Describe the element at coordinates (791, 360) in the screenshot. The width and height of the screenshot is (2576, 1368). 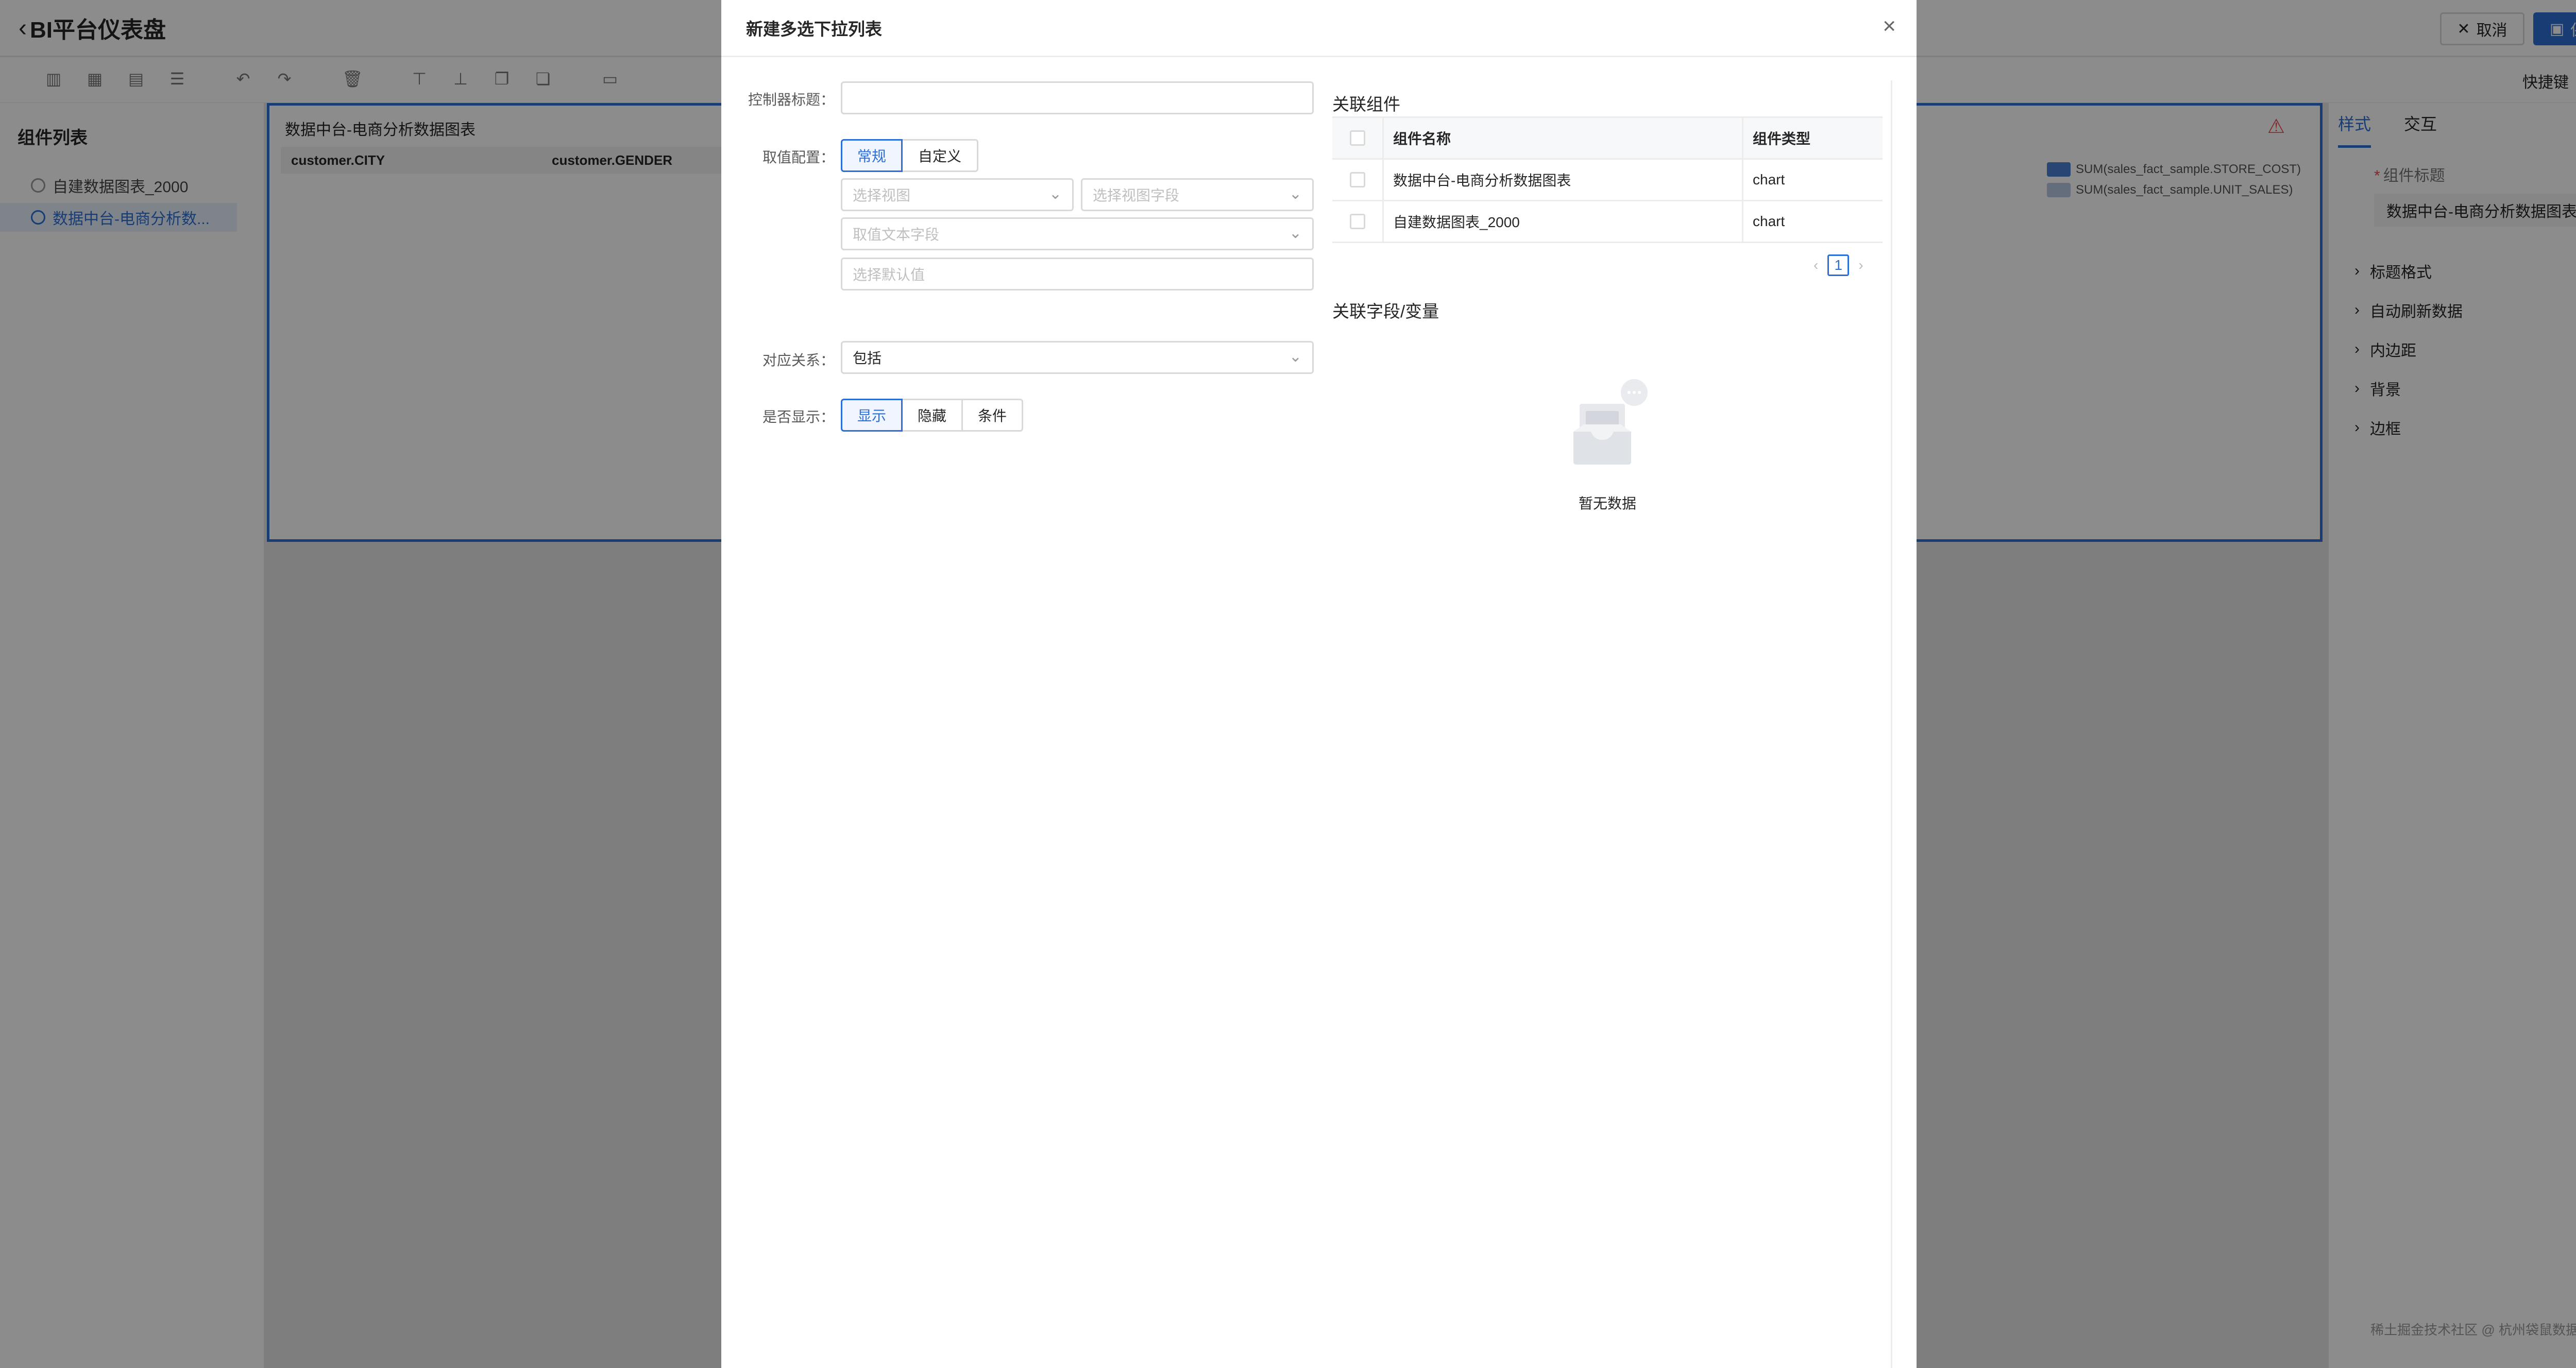
I see `relation-label-text: 对应关系` at that location.